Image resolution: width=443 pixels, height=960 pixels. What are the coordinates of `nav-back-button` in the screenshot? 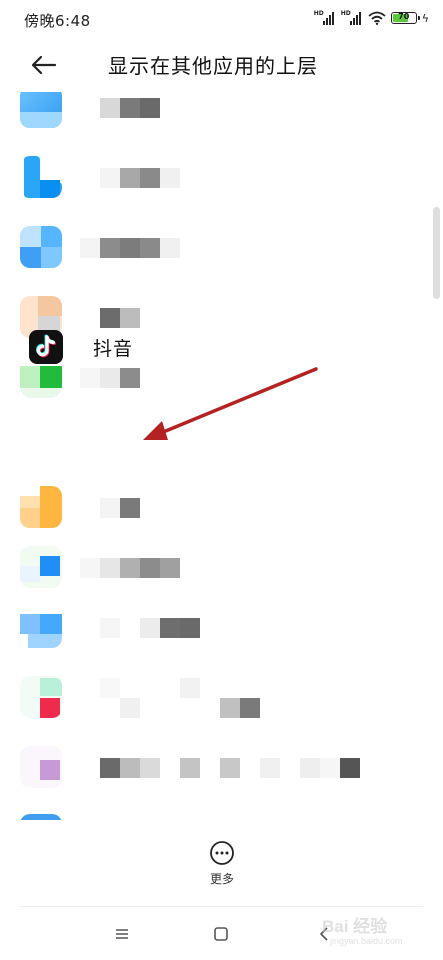 It's located at (324, 934).